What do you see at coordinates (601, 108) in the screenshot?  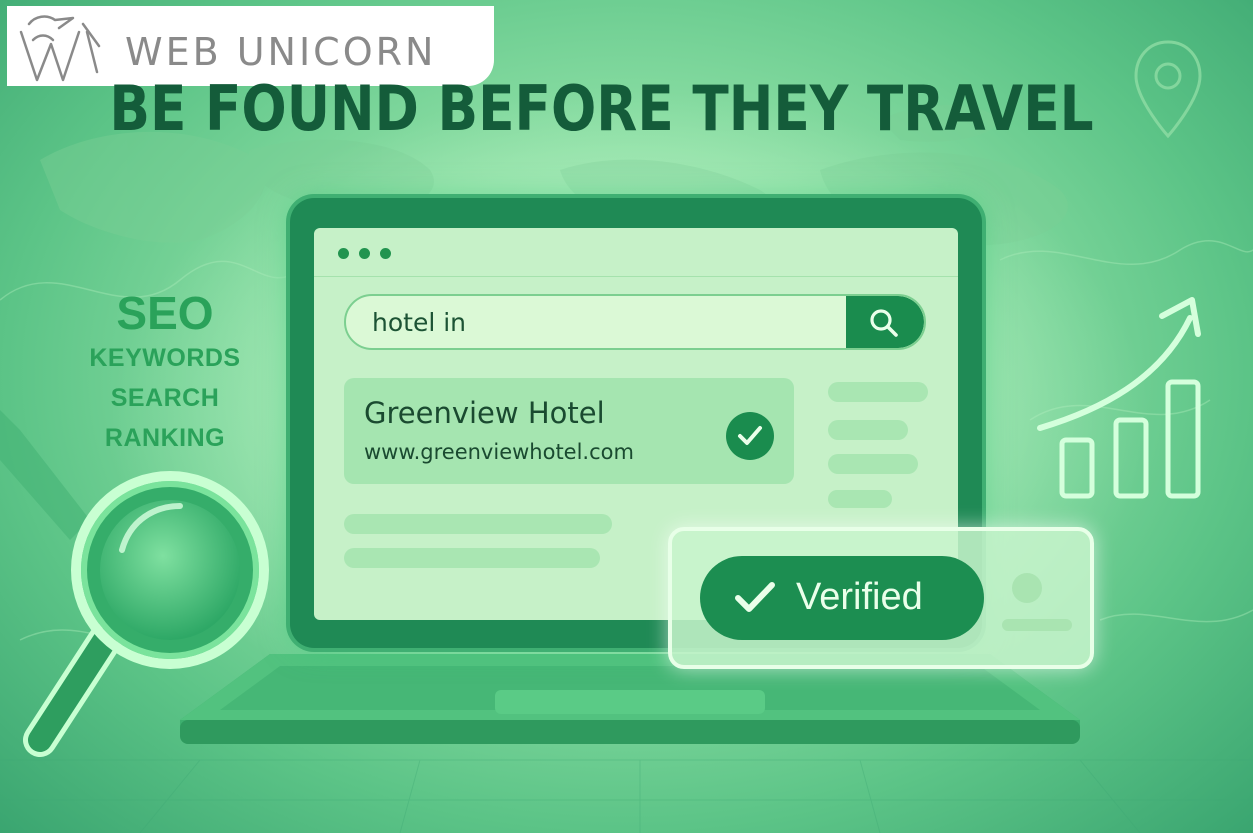 I see `page-headline: BE FOUND BEFORE THEY TRAVEL` at bounding box center [601, 108].